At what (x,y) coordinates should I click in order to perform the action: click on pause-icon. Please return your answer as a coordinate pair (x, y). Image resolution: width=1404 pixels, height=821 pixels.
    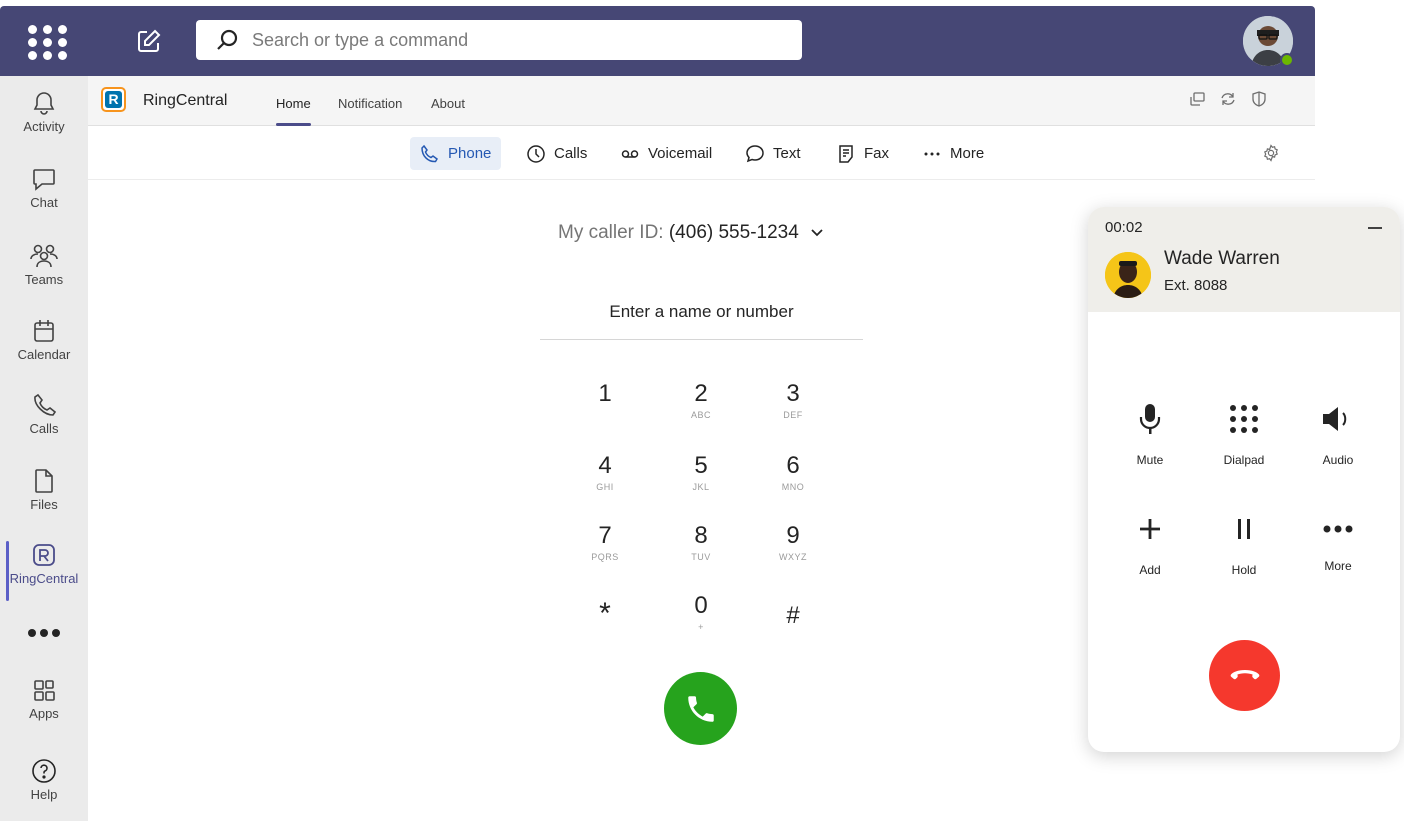
    Looking at the image, I should click on (1244, 529).